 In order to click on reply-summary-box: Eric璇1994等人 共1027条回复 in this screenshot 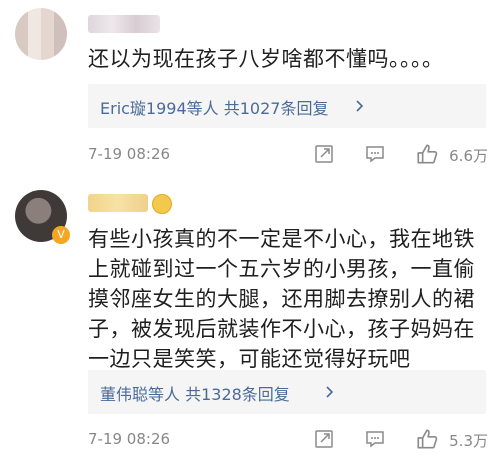, I will do `click(287, 106)`.